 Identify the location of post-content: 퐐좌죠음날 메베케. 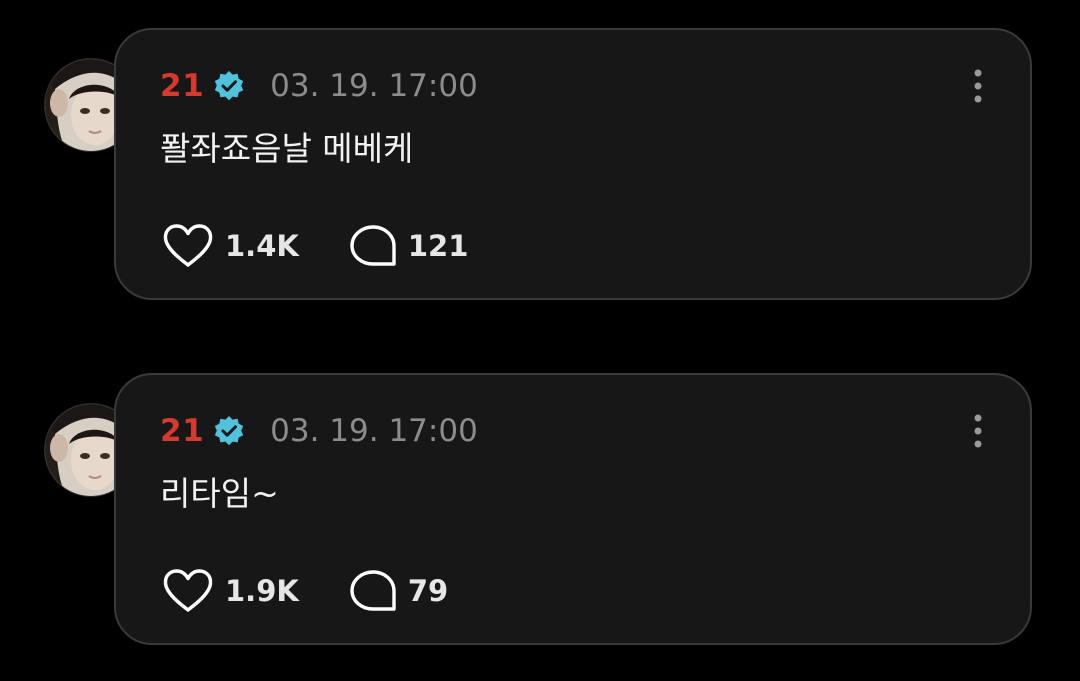
(287, 148).